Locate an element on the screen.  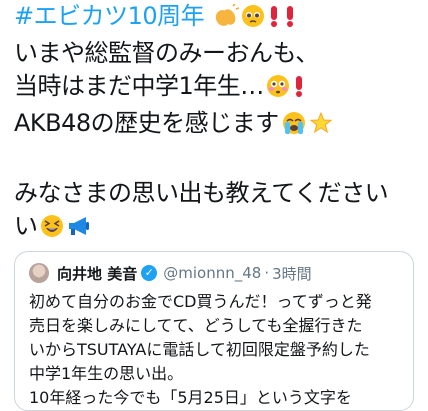
tweet-line-6-text: い is located at coordinates (26, 226).